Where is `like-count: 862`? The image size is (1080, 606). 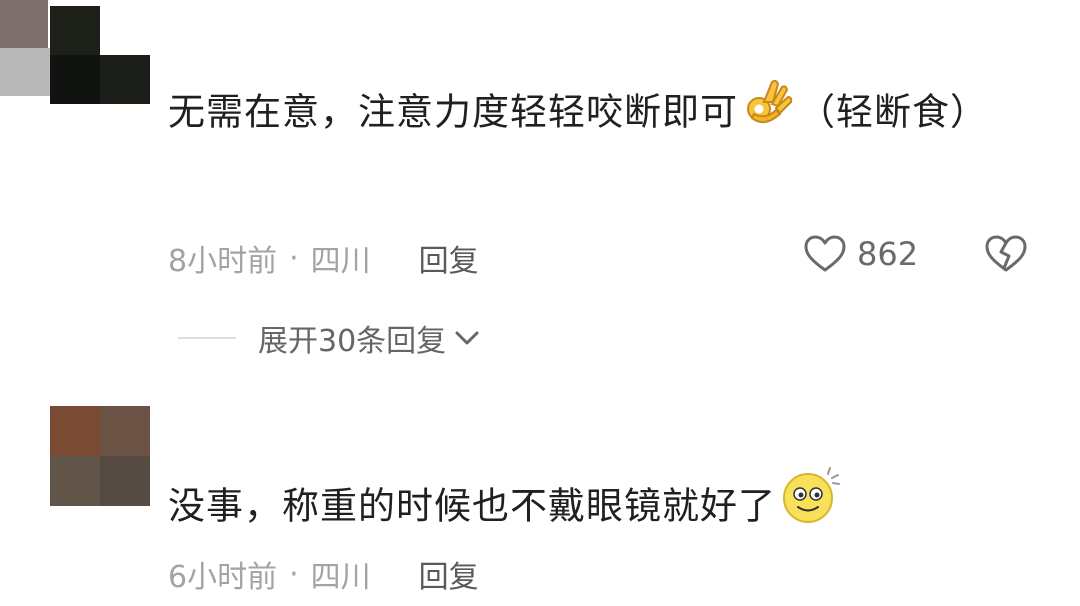
like-count: 862 is located at coordinates (888, 254).